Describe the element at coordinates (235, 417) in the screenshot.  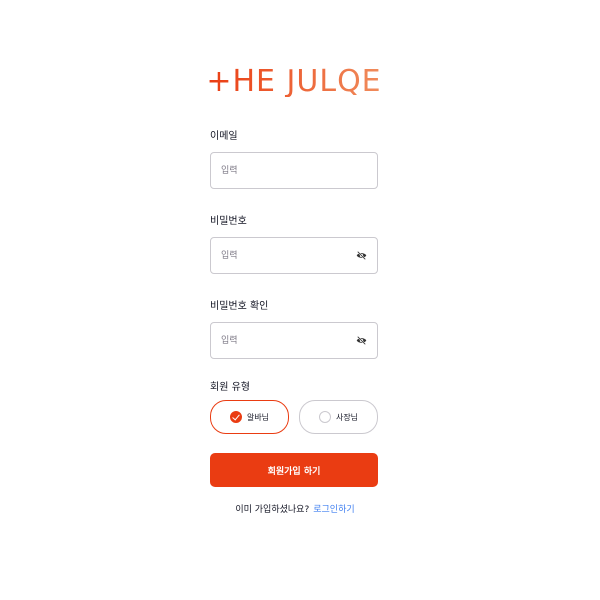
I see `check-circle-icon` at that location.